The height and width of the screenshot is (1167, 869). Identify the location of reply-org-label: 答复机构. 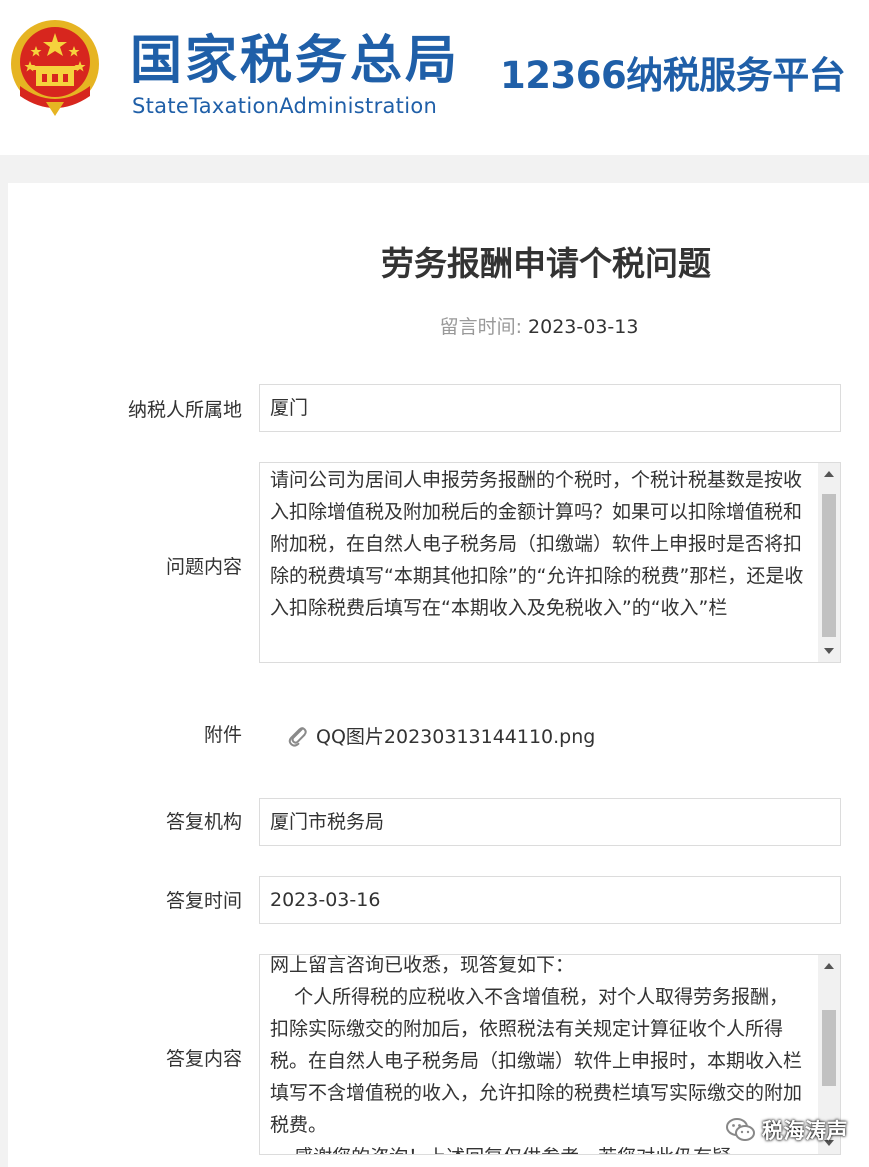
(203, 822).